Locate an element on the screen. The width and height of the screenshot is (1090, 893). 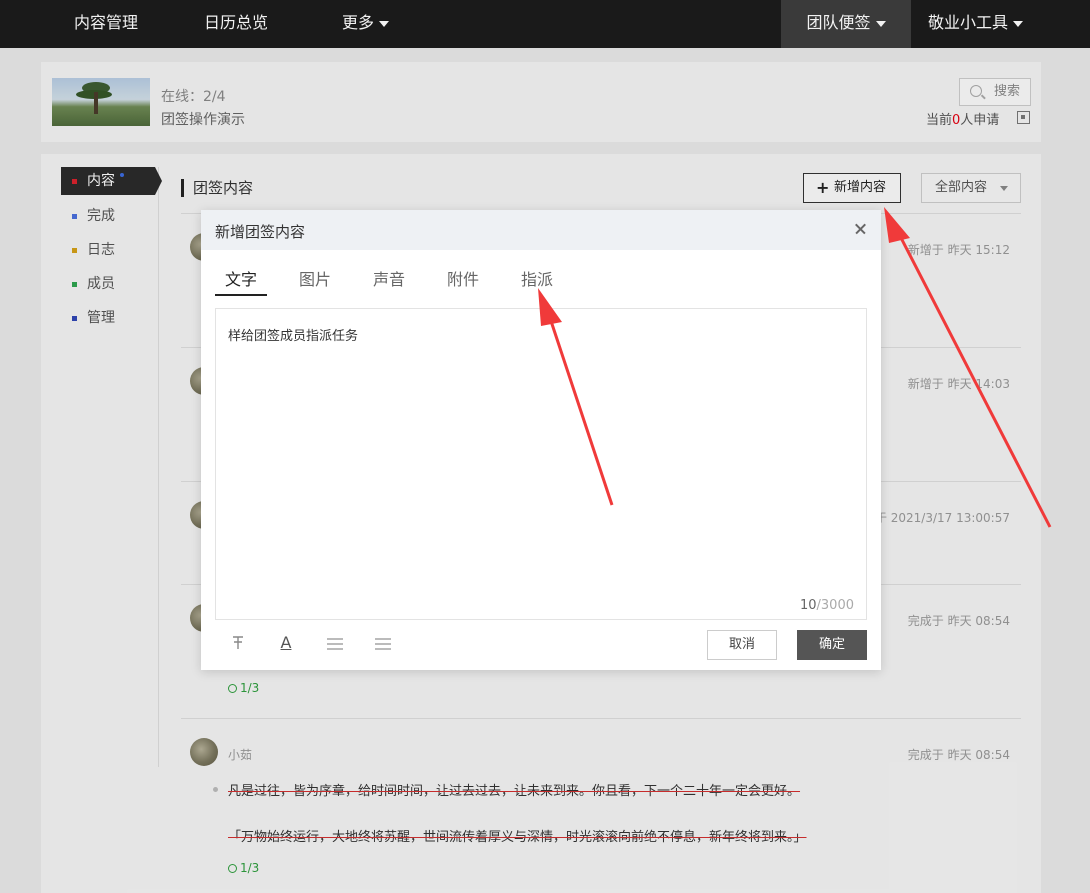
nav-team-notes: 团队便签 is located at coordinates (846, 24).